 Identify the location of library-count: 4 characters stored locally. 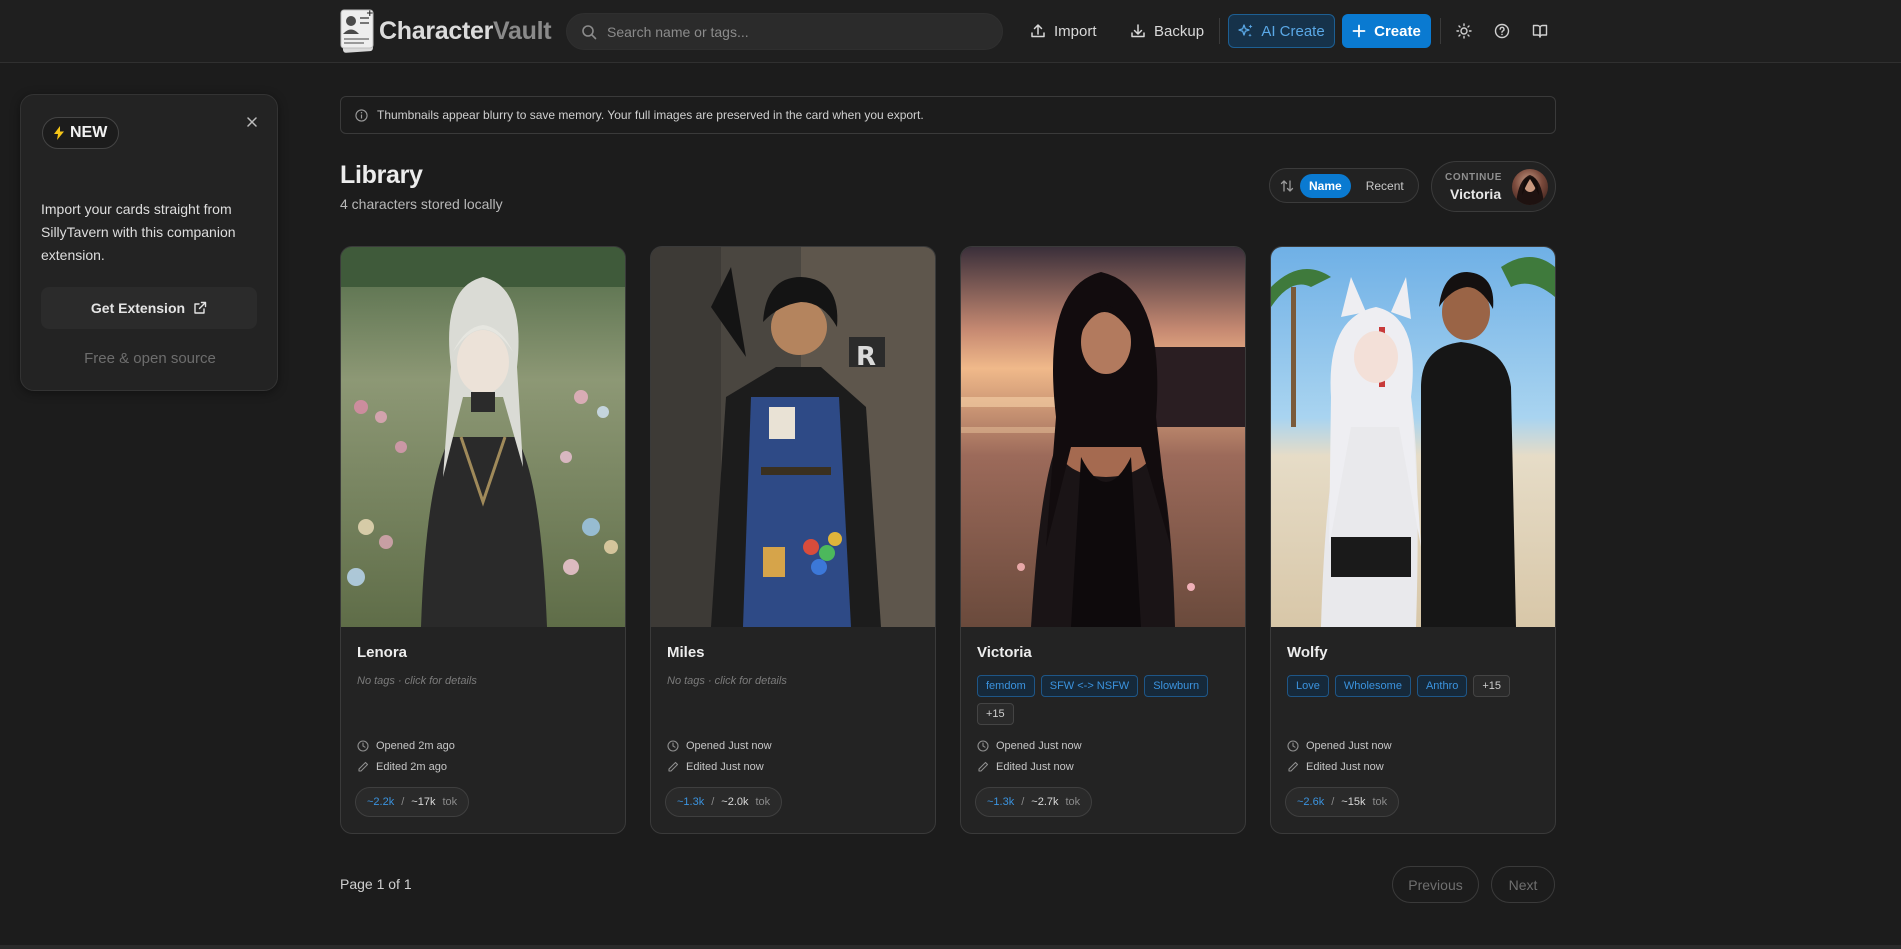
(421, 204).